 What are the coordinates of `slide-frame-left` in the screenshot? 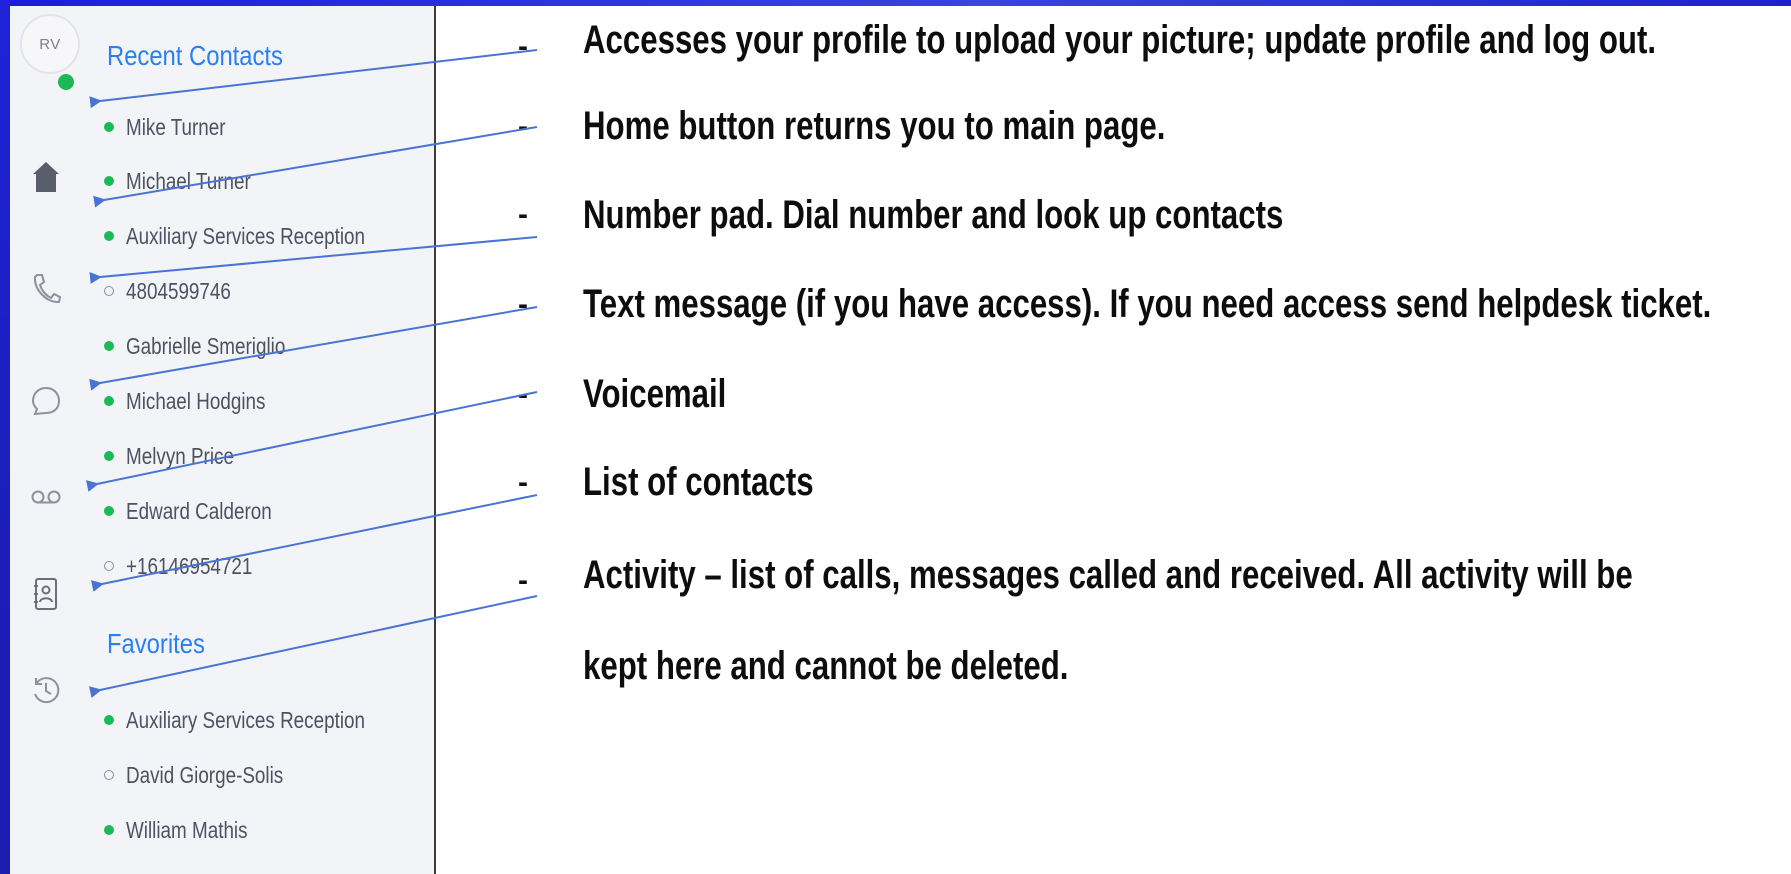 It's located at (5, 437).